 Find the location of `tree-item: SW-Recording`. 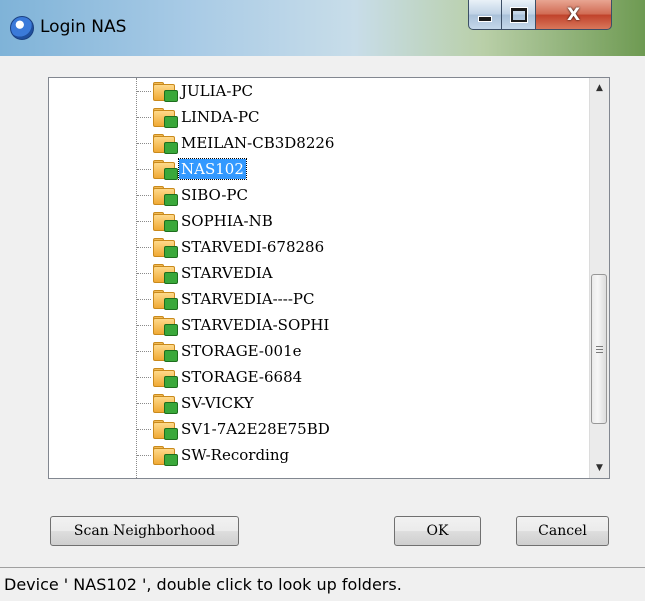

tree-item: SW-Recording is located at coordinates (214, 455).